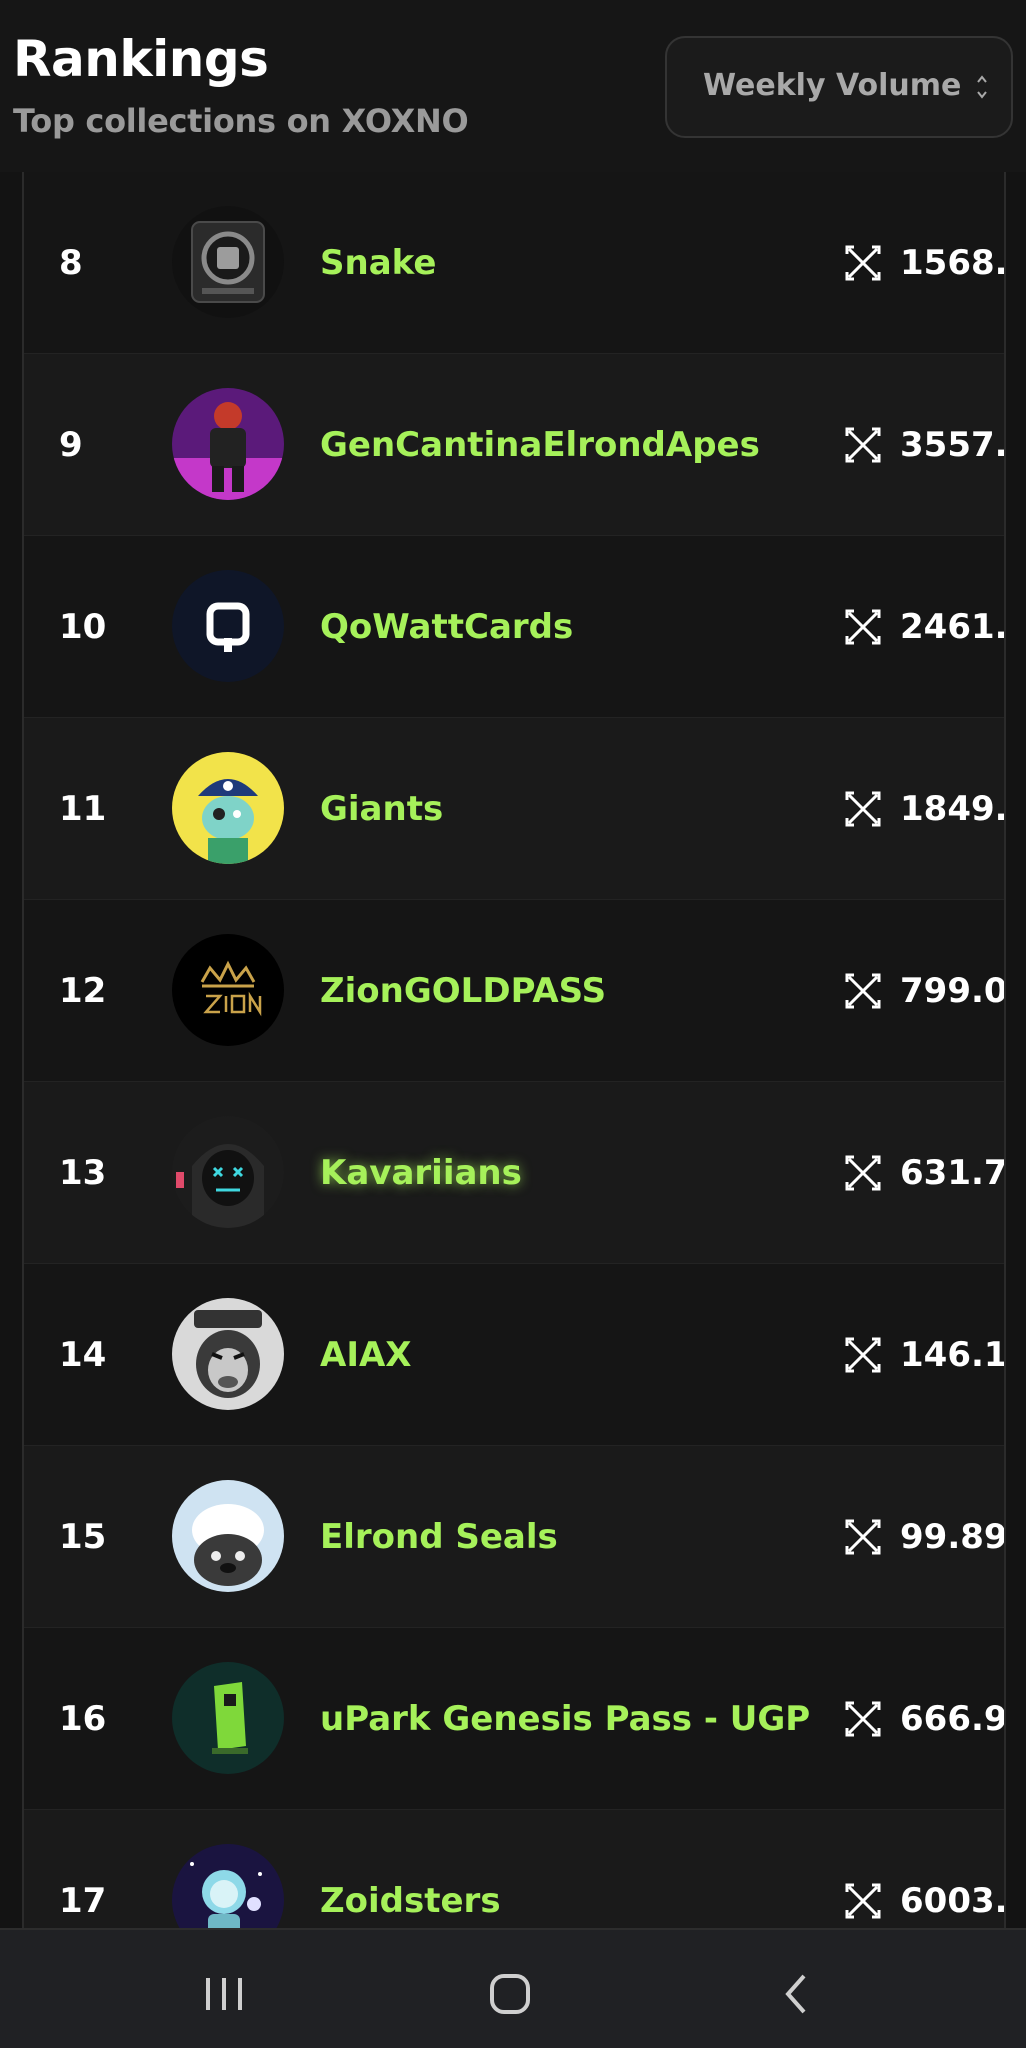  Describe the element at coordinates (83, 627) in the screenshot. I see `rank-number: 10` at that location.